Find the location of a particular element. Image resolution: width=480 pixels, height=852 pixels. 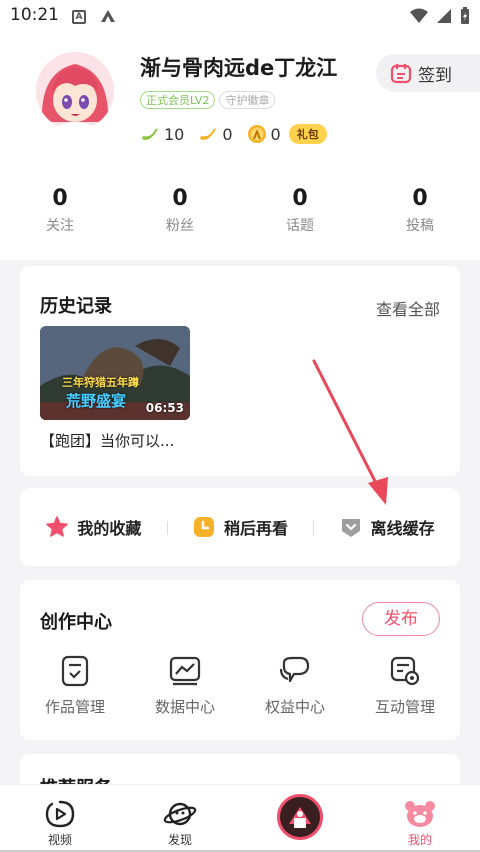

favorites-button: 我的收藏 is located at coordinates (93, 527).